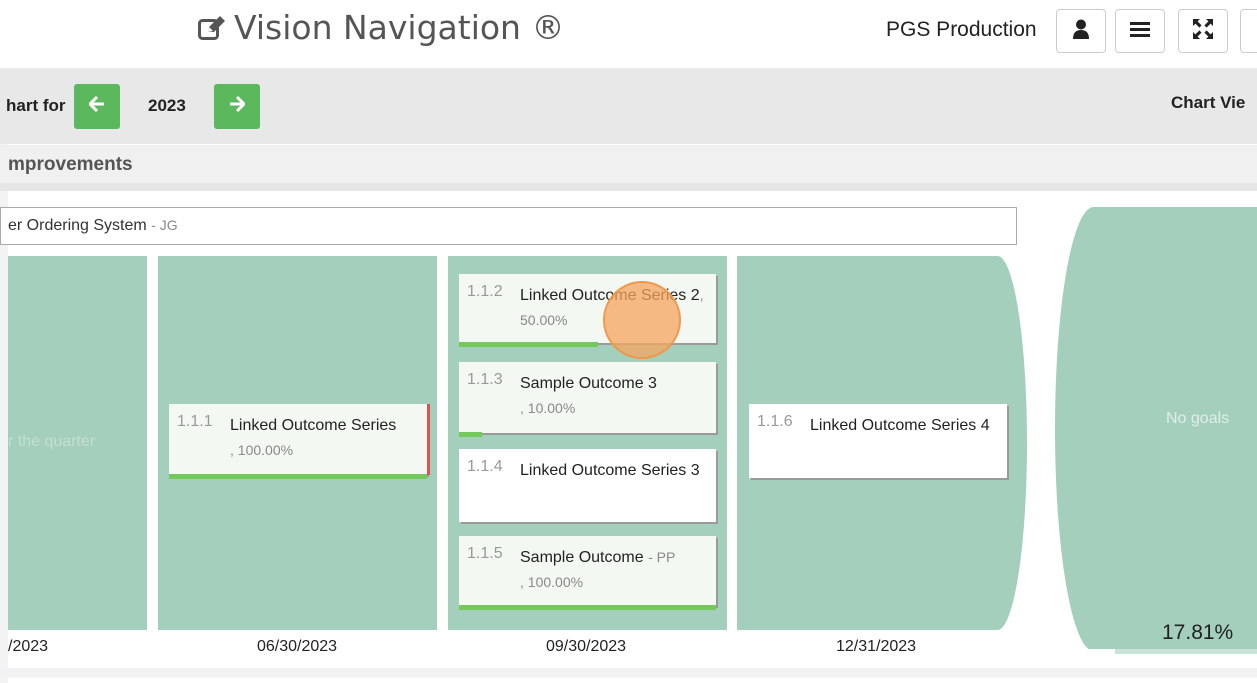  Describe the element at coordinates (485, 291) in the screenshot. I see `outcome-number: 1.1.2` at that location.